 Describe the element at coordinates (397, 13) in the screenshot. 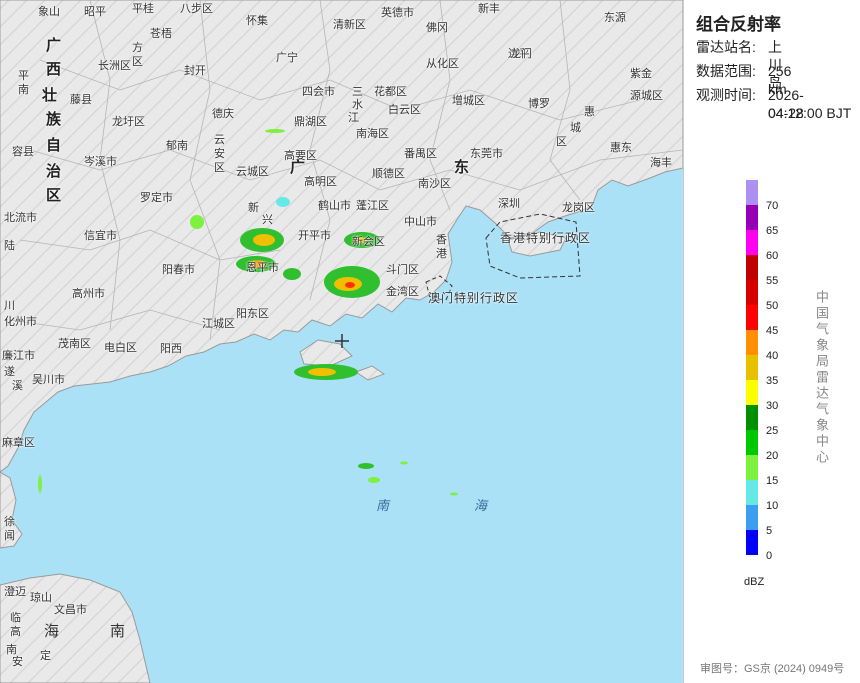

I see `place-label: 英德市` at that location.